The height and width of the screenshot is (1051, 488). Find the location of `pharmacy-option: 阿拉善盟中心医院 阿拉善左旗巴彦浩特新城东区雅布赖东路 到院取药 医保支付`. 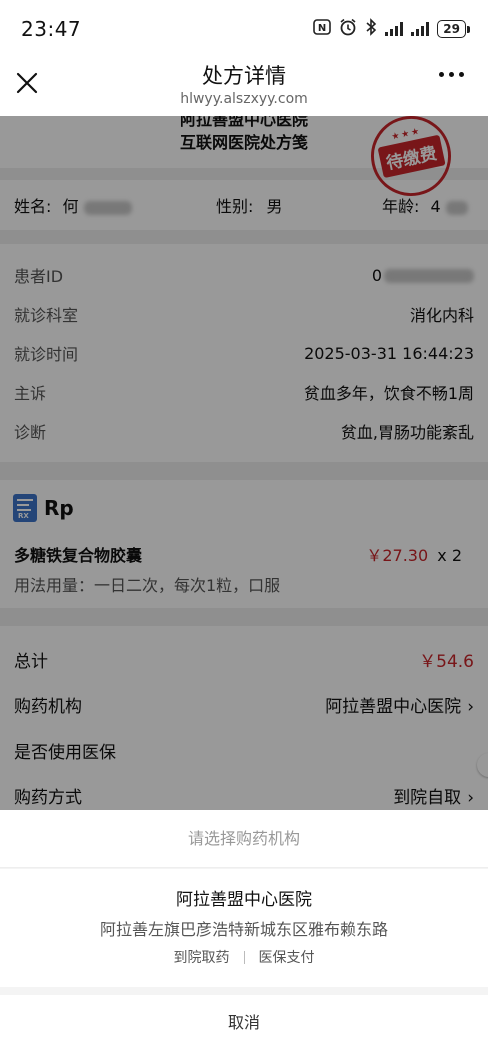

pharmacy-option: 阿拉善盟中心医院 阿拉善左旗巴彦浩特新城东区雅布赖东路 到院取药 医保支付 is located at coordinates (244, 928).